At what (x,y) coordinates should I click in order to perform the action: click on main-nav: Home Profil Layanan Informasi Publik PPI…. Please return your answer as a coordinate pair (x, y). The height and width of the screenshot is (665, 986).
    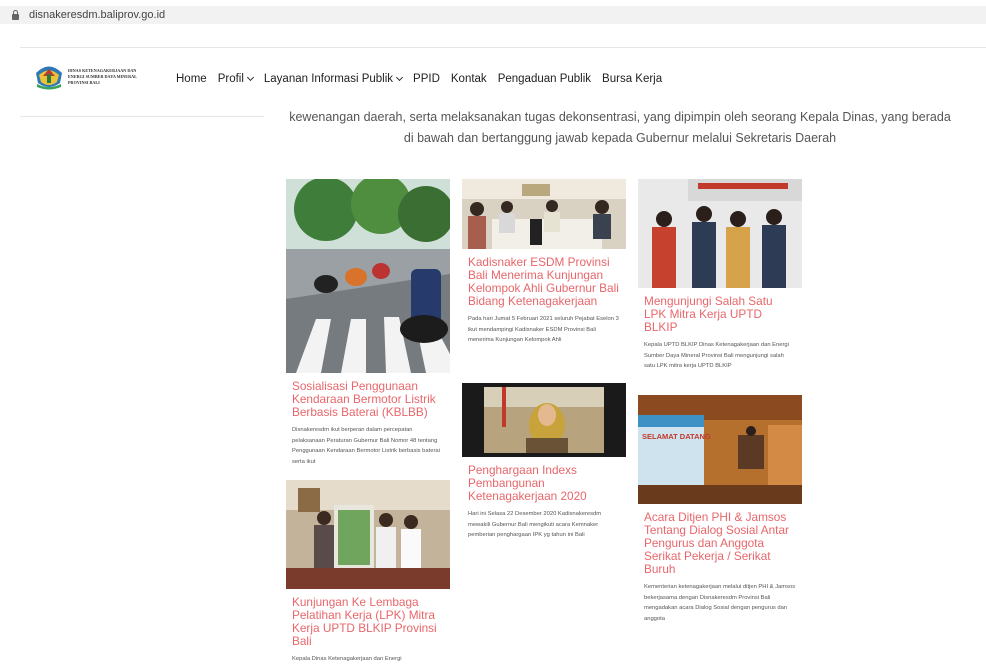
    Looking at the image, I should click on (424, 79).